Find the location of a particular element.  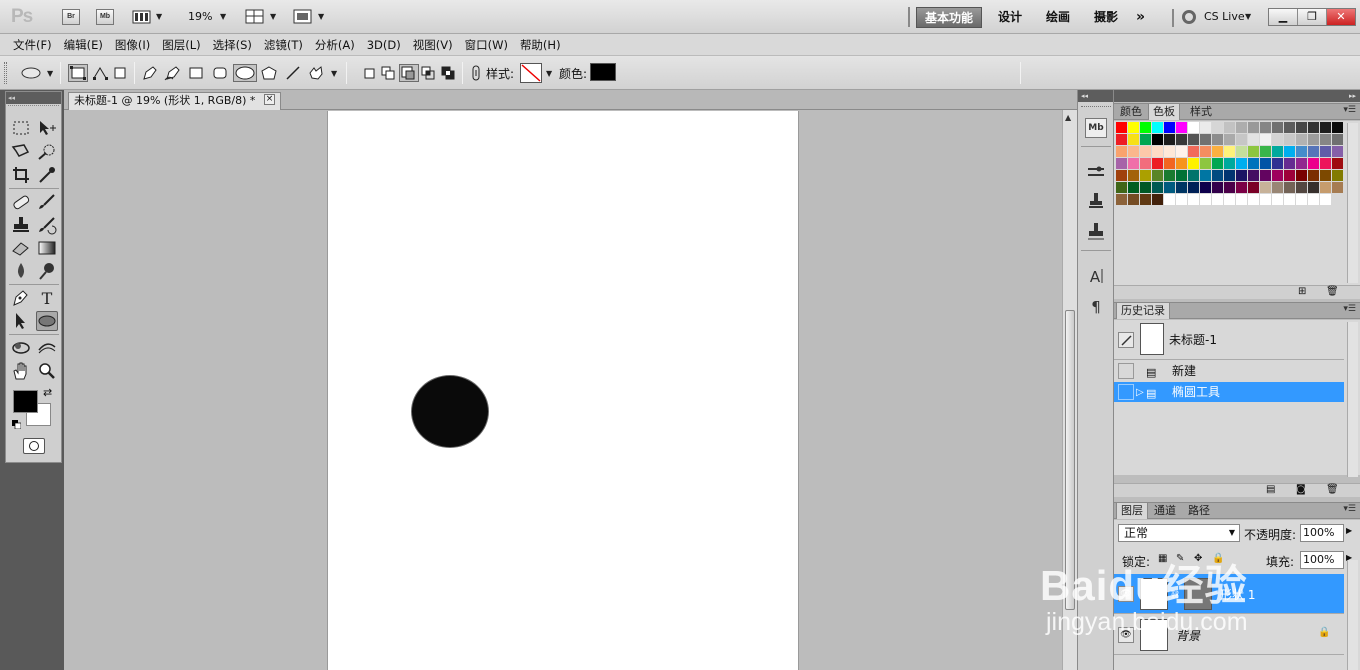

style-swatch is located at coordinates (531, 73).